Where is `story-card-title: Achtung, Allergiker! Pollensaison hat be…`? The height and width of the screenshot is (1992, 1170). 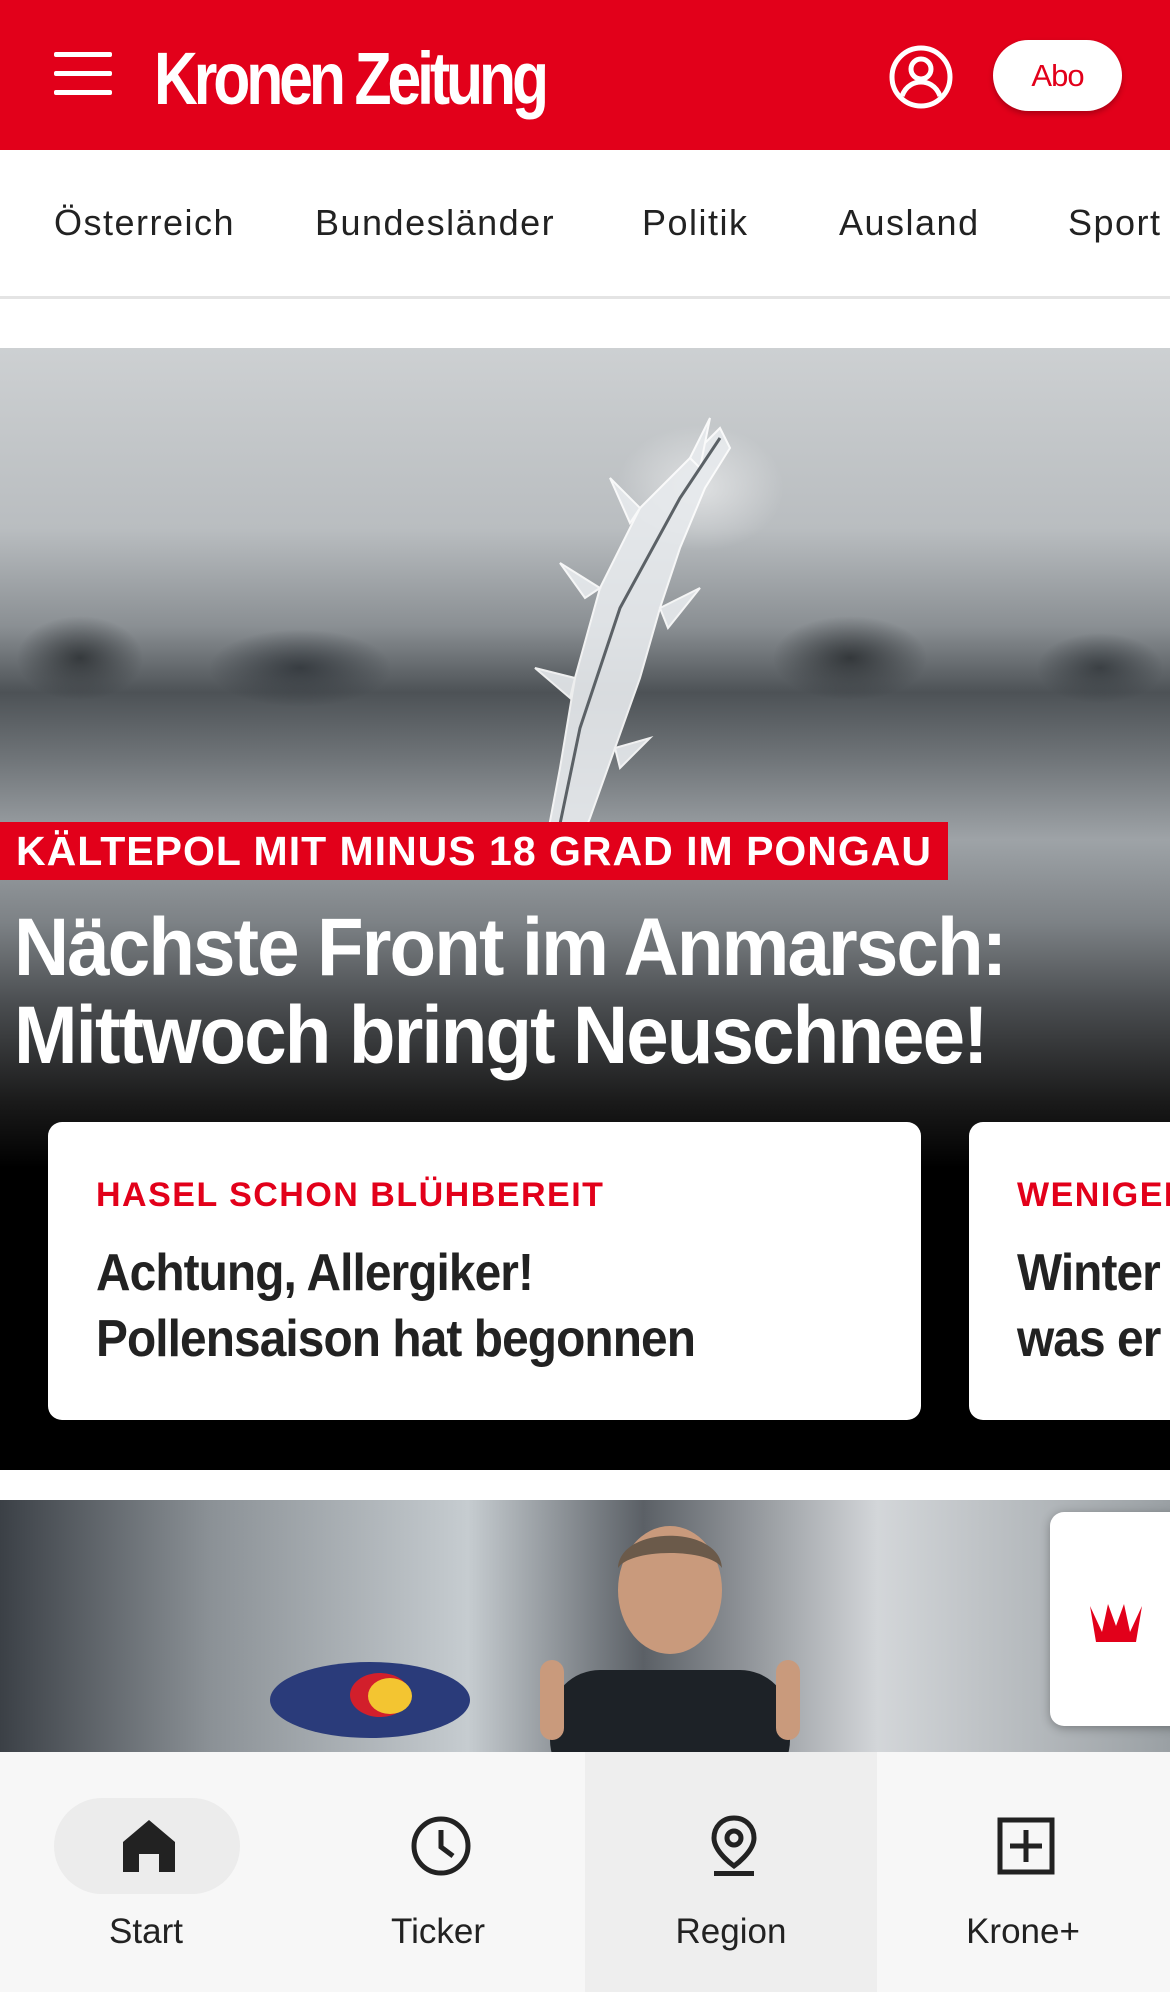 story-card-title: Achtung, Allergiker! Pollensaison hat be… is located at coordinates (396, 1306).